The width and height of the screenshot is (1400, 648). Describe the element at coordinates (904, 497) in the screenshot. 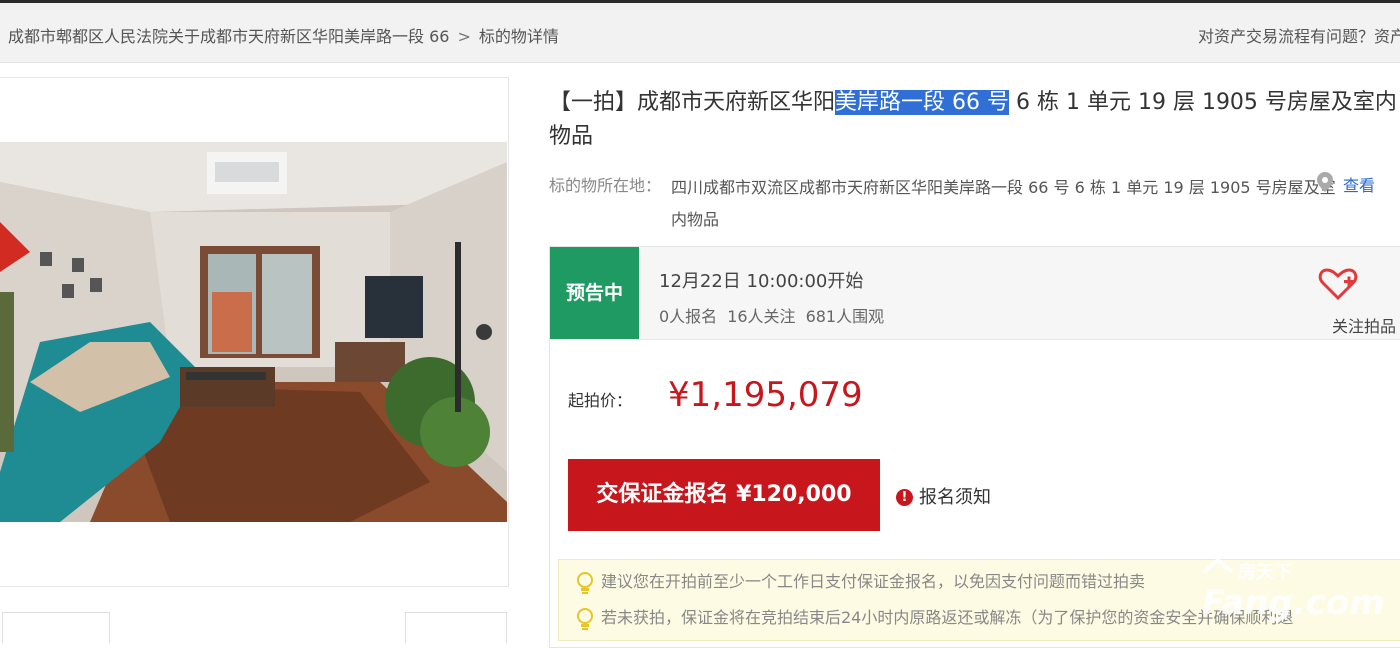

I see `warning-icon: !` at that location.